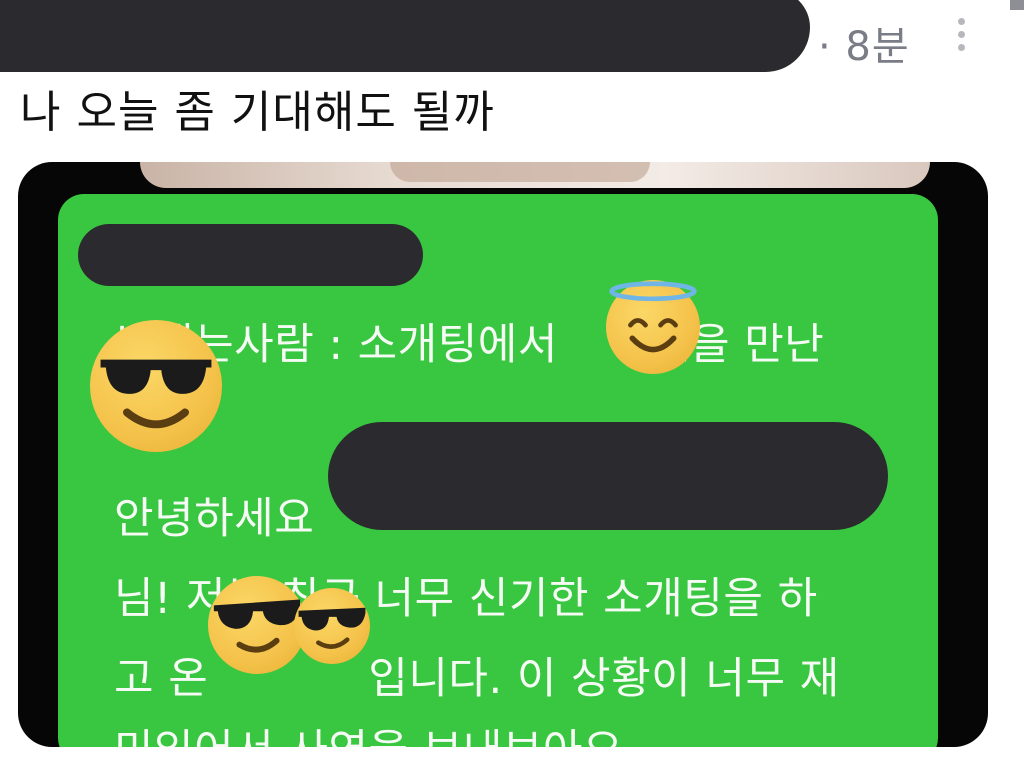 The image size is (1024, 762). Describe the element at coordinates (535, 175) in the screenshot. I see `photo-edge` at that location.